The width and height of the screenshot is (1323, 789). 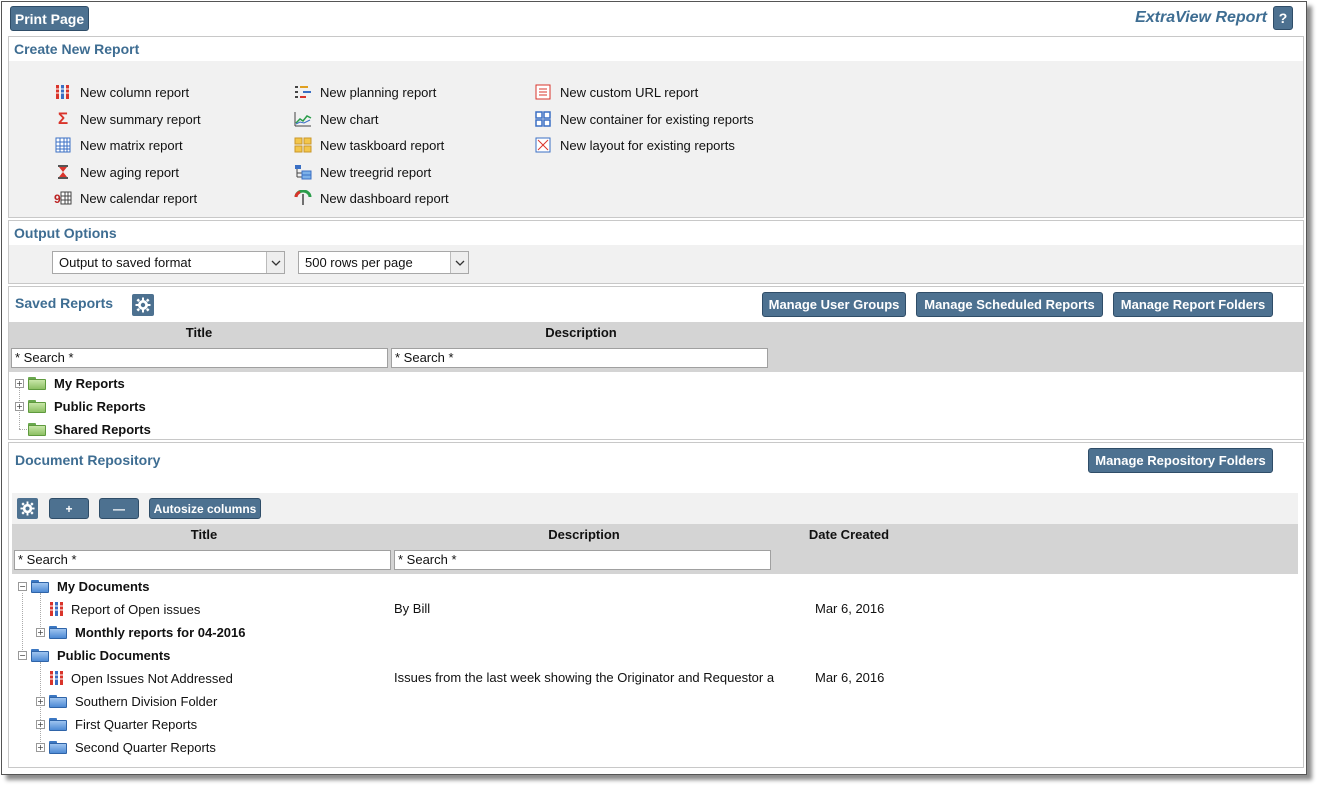 What do you see at coordinates (644, 119) in the screenshot?
I see `new-container-report-link: New container for existing reports` at bounding box center [644, 119].